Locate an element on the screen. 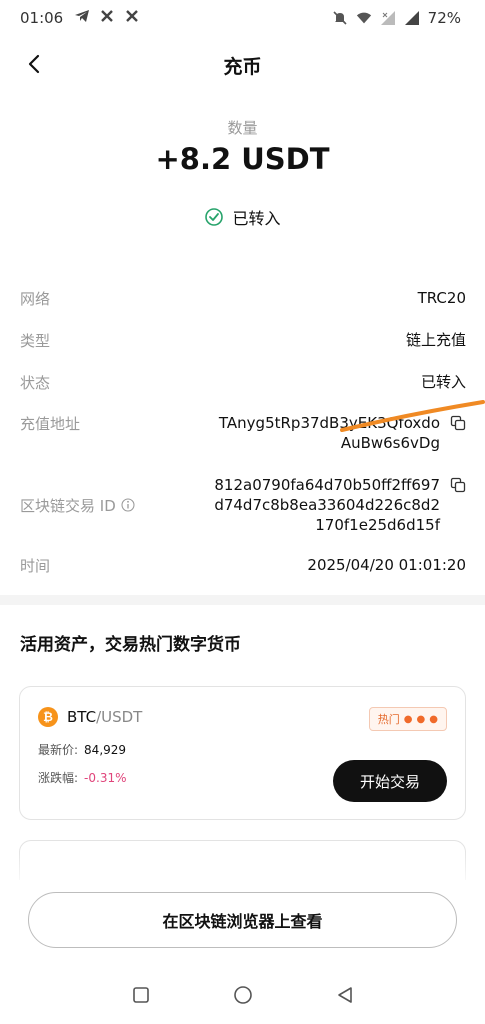 The width and height of the screenshot is (485, 1024). time-value: 2025/04/20 01:01:20 is located at coordinates (386, 565).